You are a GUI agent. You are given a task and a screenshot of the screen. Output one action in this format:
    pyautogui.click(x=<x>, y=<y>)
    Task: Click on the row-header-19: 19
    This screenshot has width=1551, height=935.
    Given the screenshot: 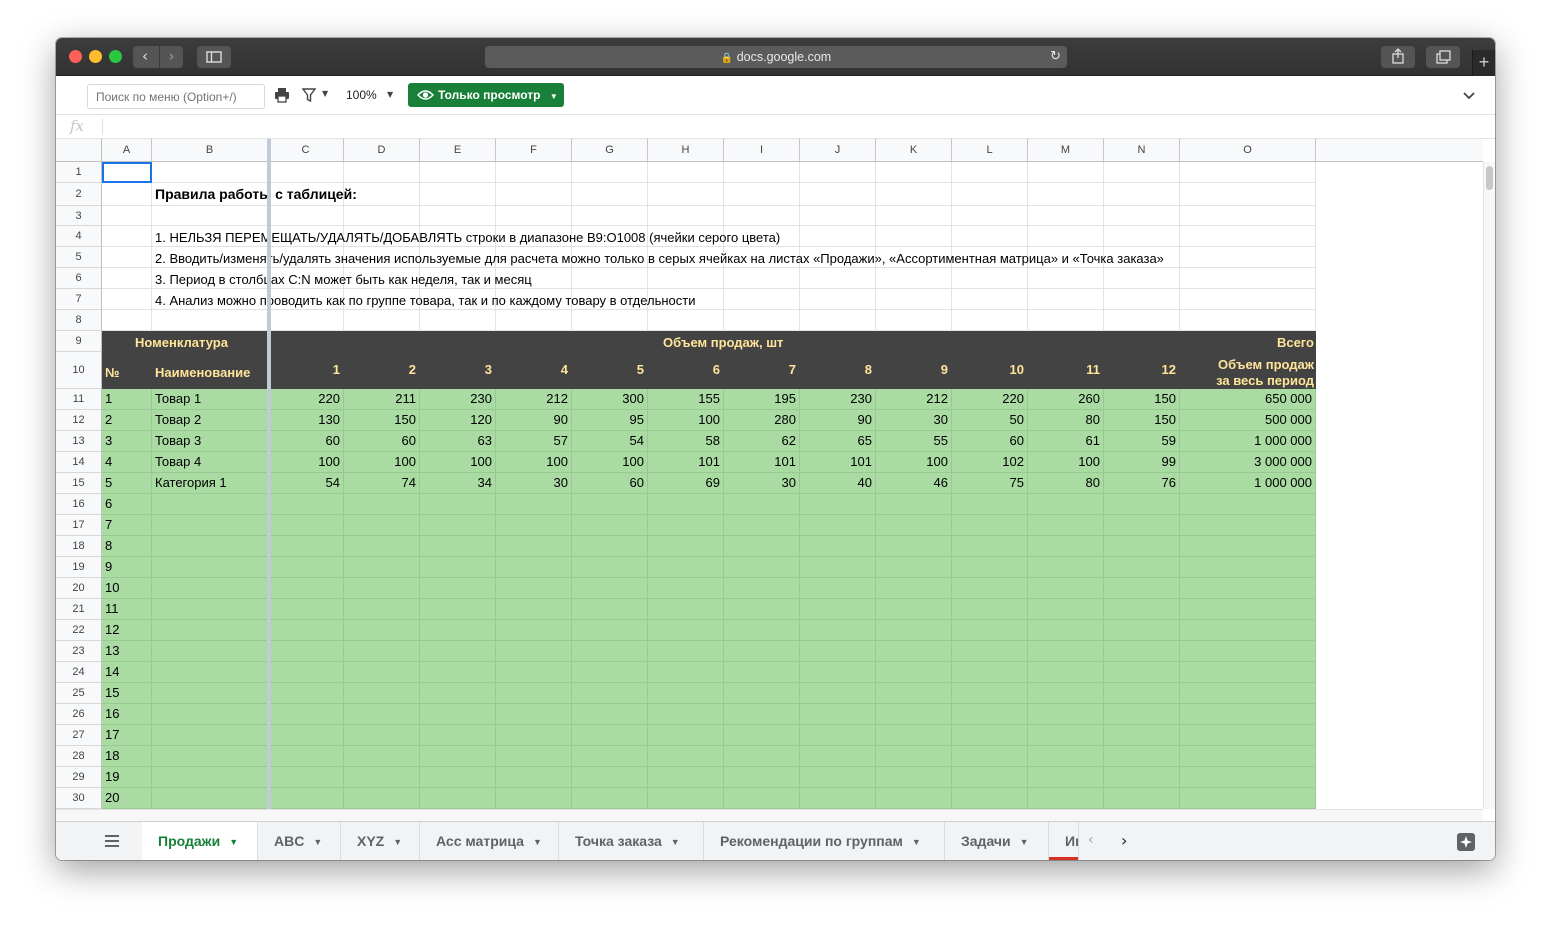 What is the action you would take?
    pyautogui.click(x=79, y=567)
    